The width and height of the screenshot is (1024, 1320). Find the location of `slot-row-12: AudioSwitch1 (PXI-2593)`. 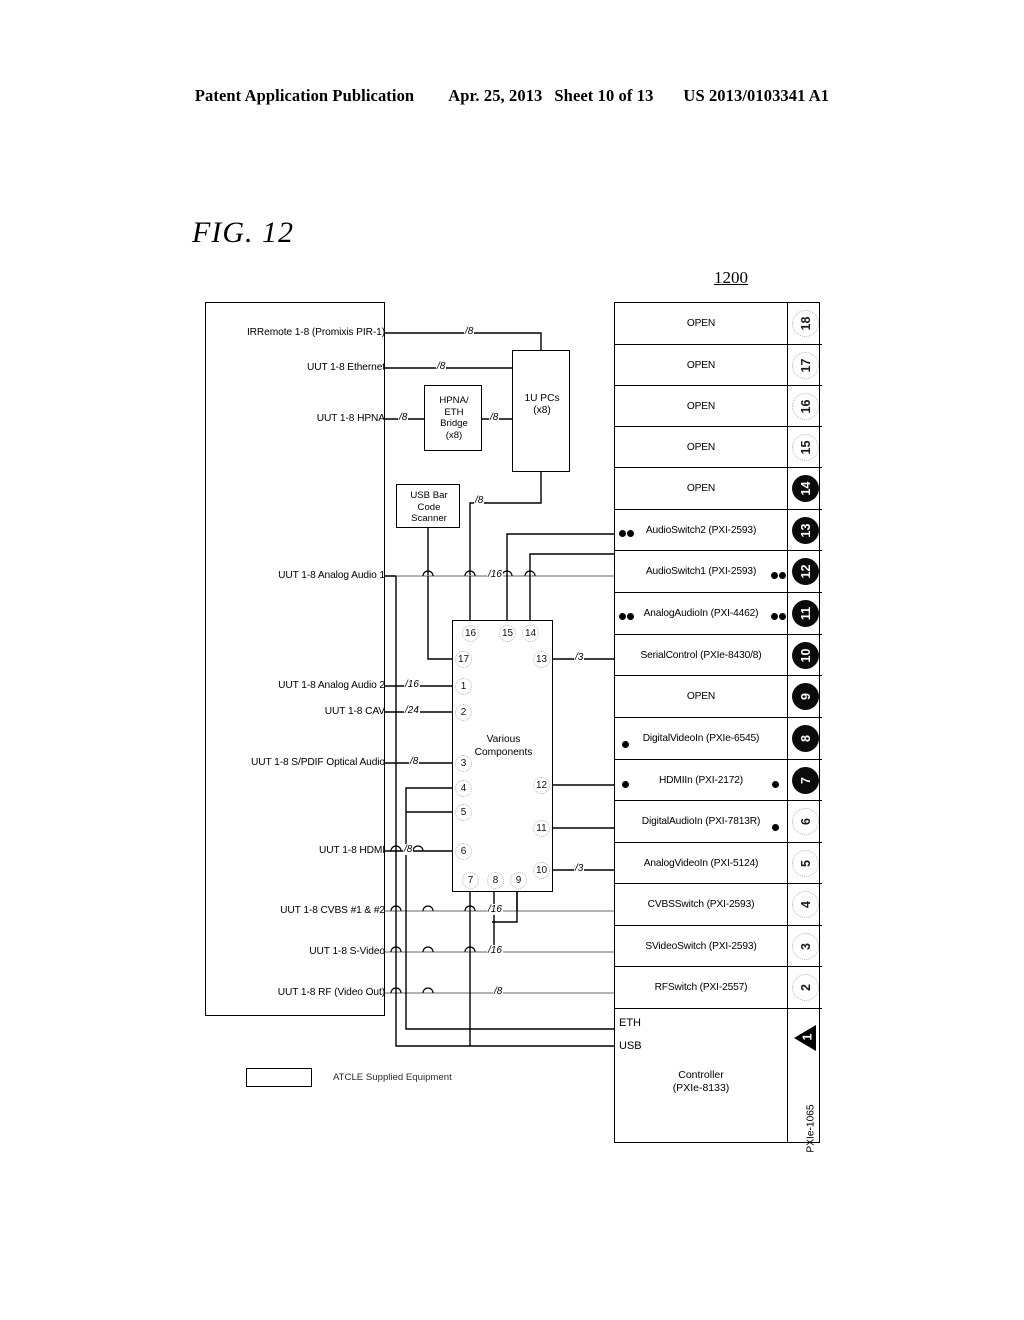

slot-row-12: AudioSwitch1 (PXI-2593) is located at coordinates (701, 572).